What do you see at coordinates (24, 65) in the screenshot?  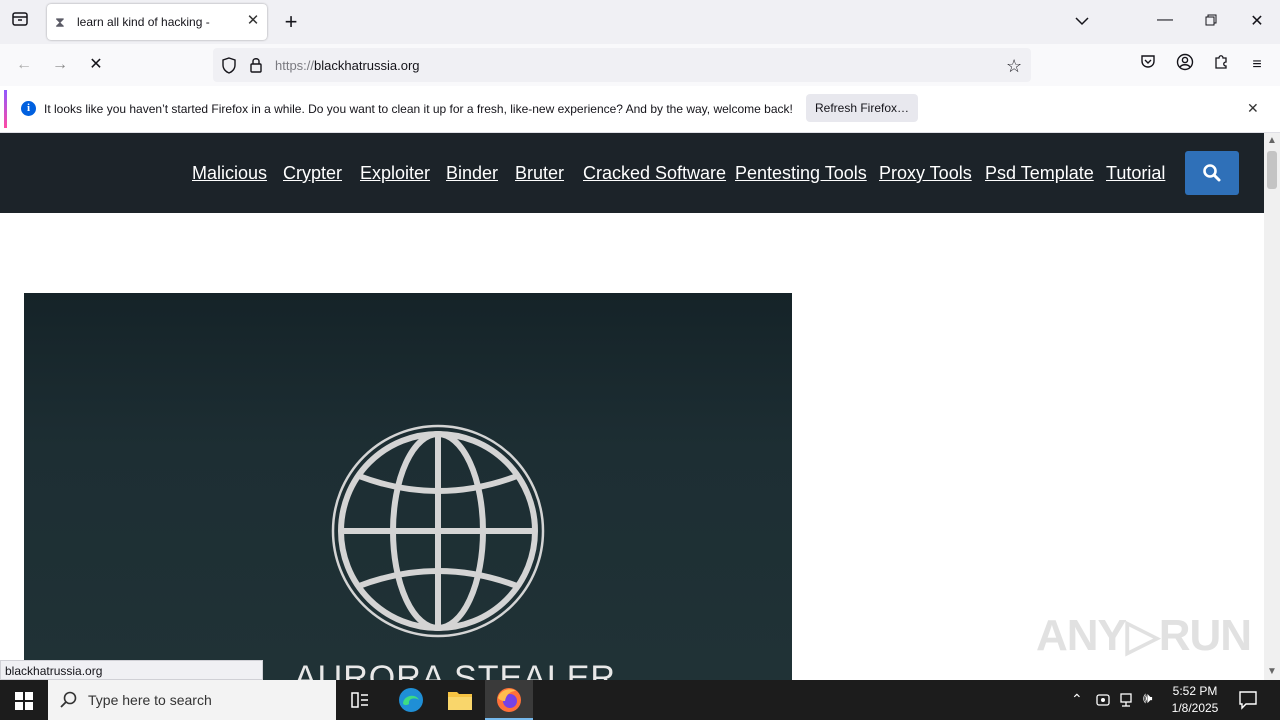 I see `back-arrow-icon: ←` at bounding box center [24, 65].